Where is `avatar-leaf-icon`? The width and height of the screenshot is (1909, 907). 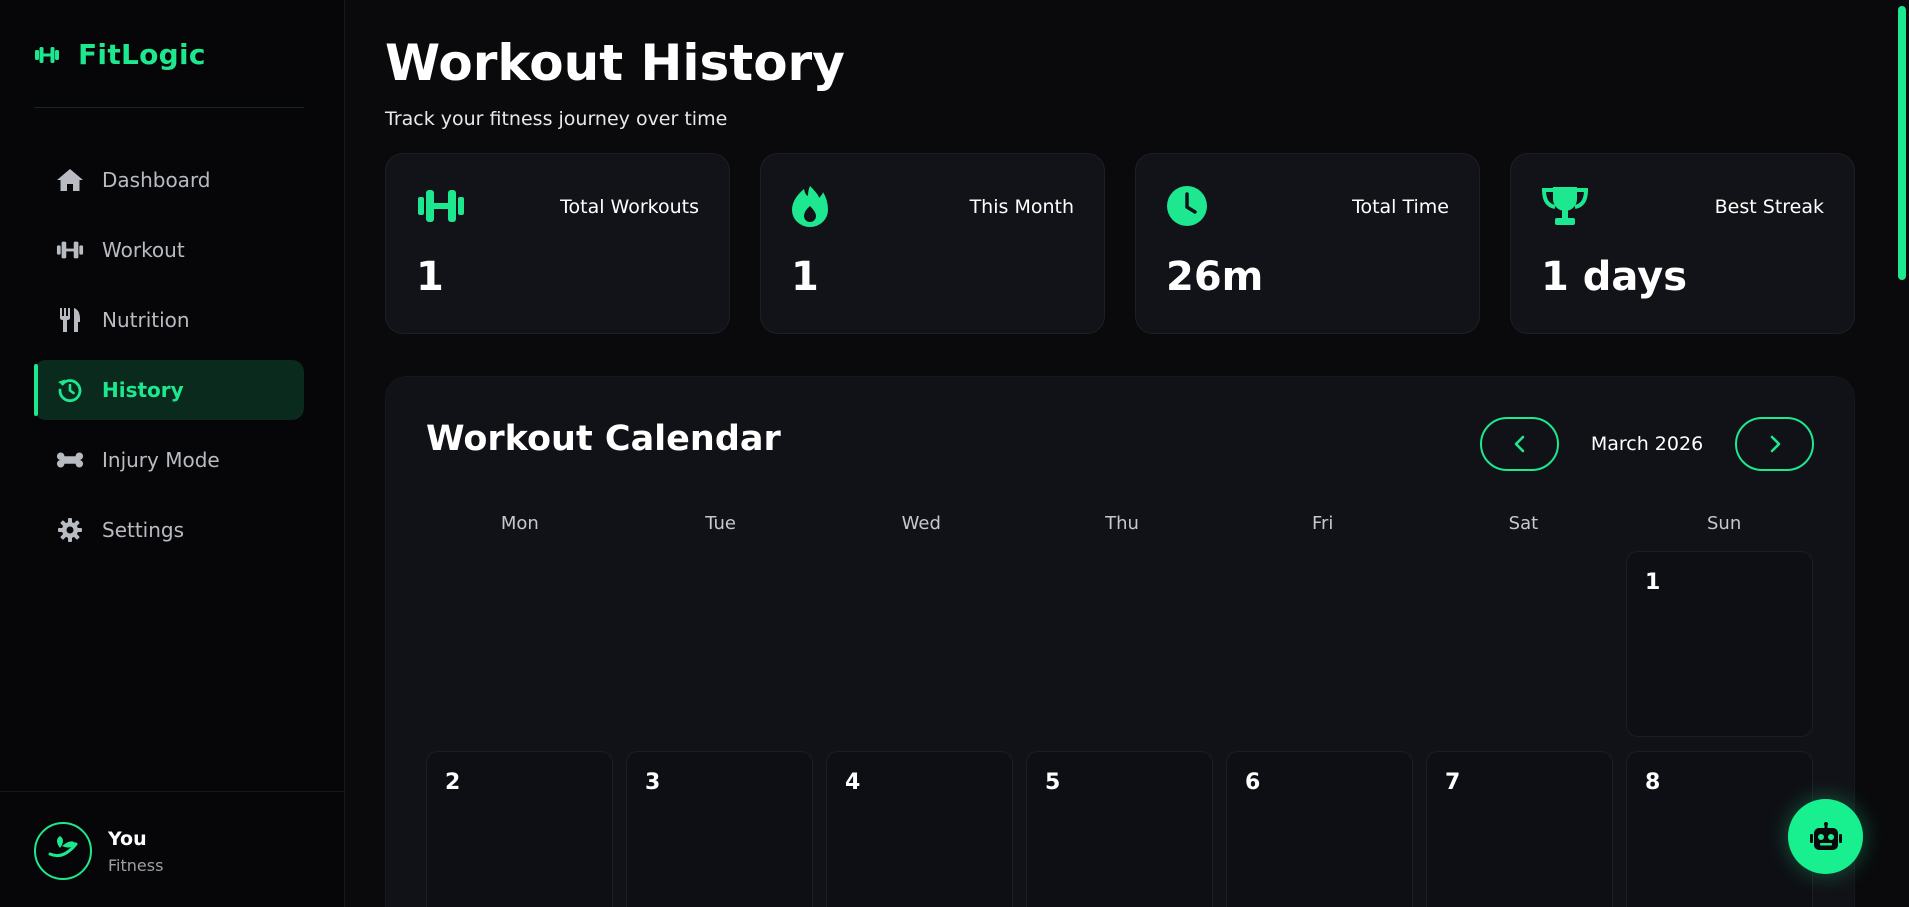 avatar-leaf-icon is located at coordinates (63, 847).